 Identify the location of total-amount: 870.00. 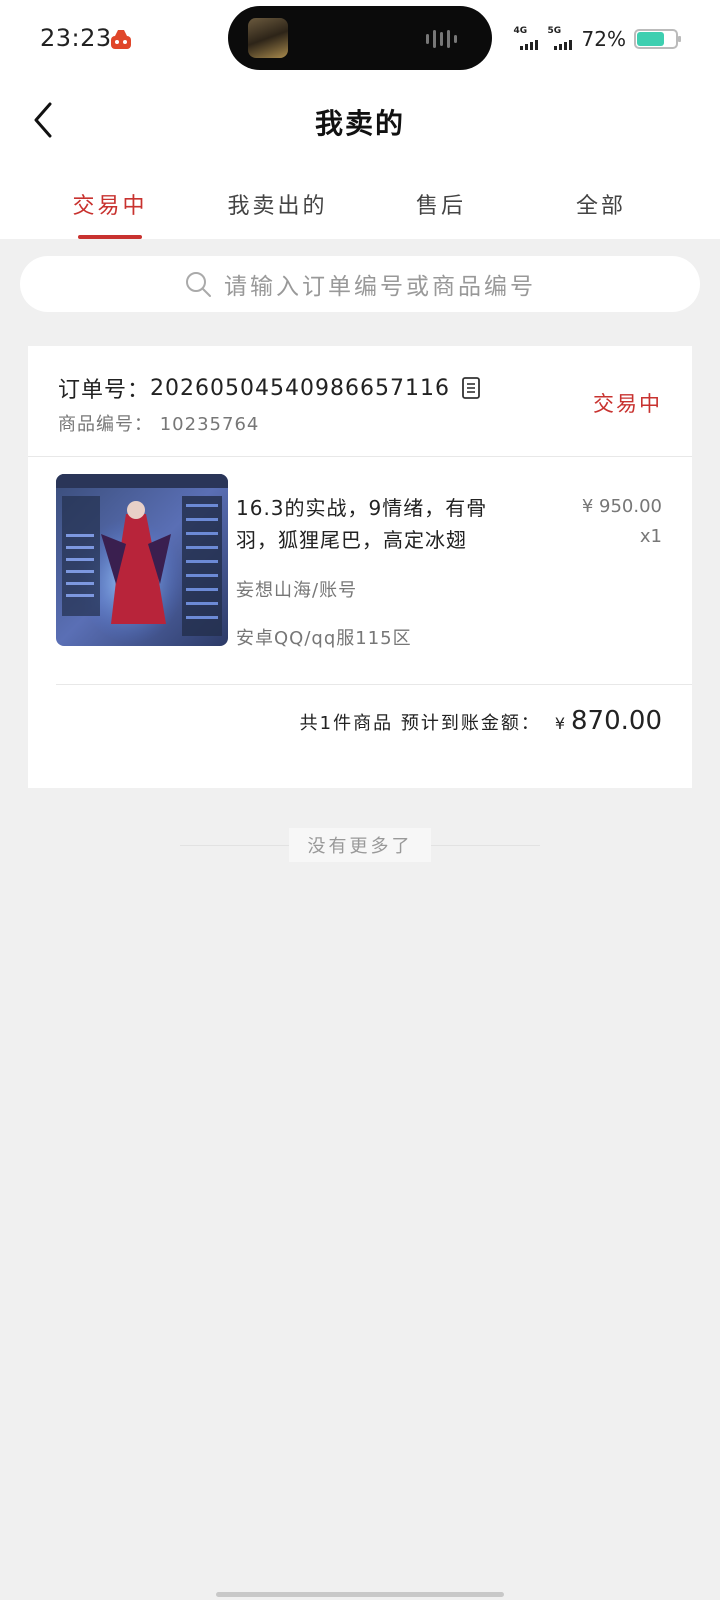
(616, 721).